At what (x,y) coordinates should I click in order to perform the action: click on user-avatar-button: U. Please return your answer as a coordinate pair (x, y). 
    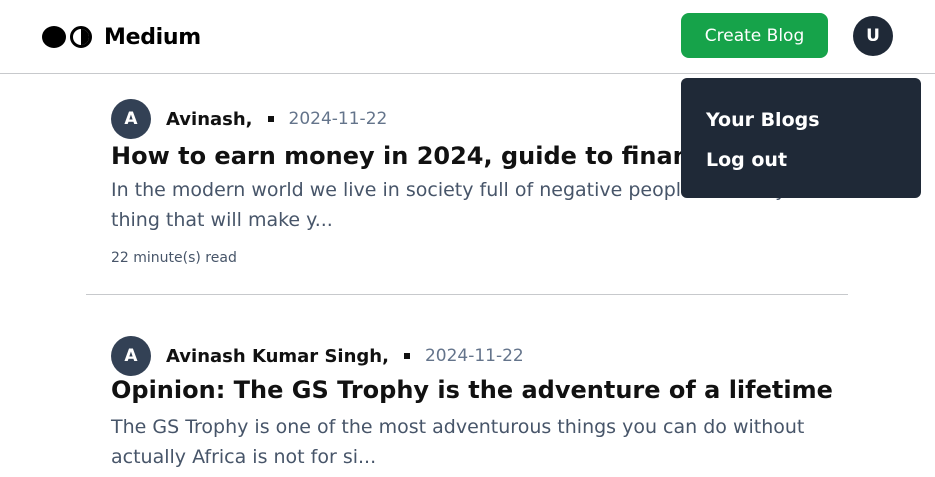
    Looking at the image, I should click on (873, 36).